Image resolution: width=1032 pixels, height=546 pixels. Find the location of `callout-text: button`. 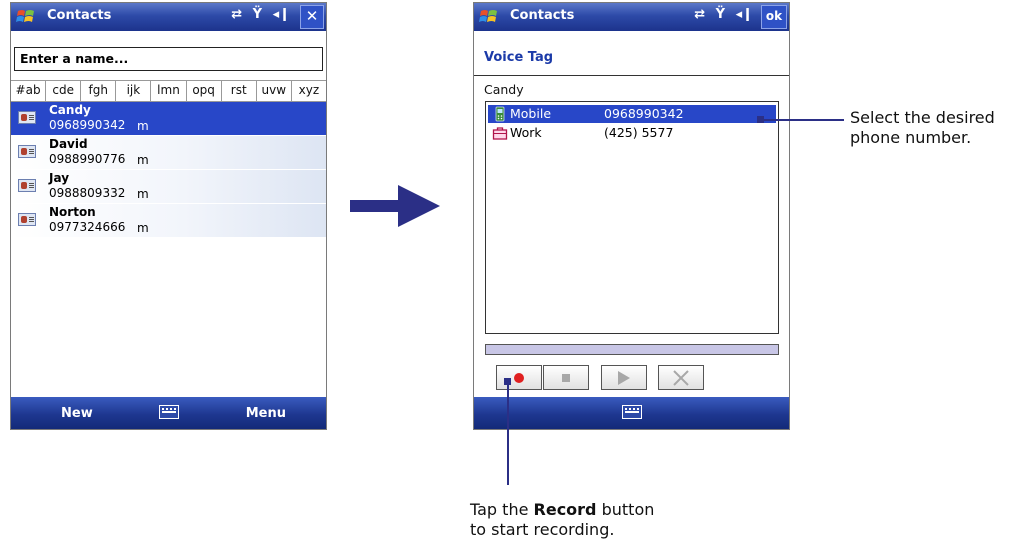

callout-text: button is located at coordinates (625, 509).